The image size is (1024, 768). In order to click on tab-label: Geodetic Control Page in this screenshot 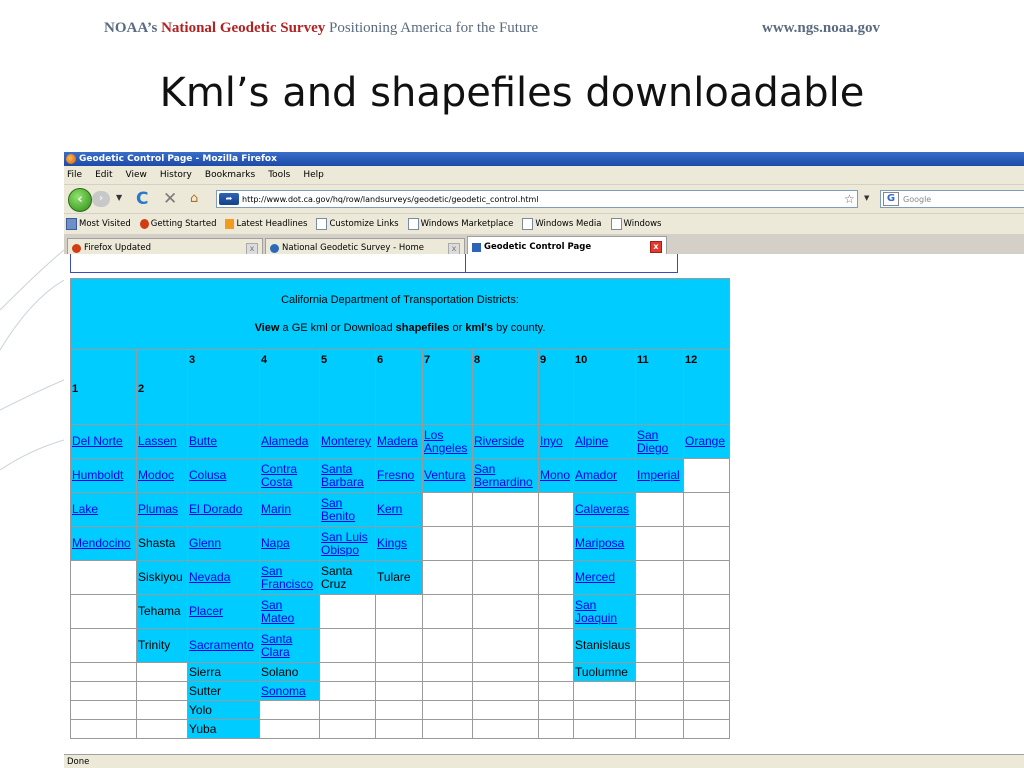, I will do `click(538, 247)`.